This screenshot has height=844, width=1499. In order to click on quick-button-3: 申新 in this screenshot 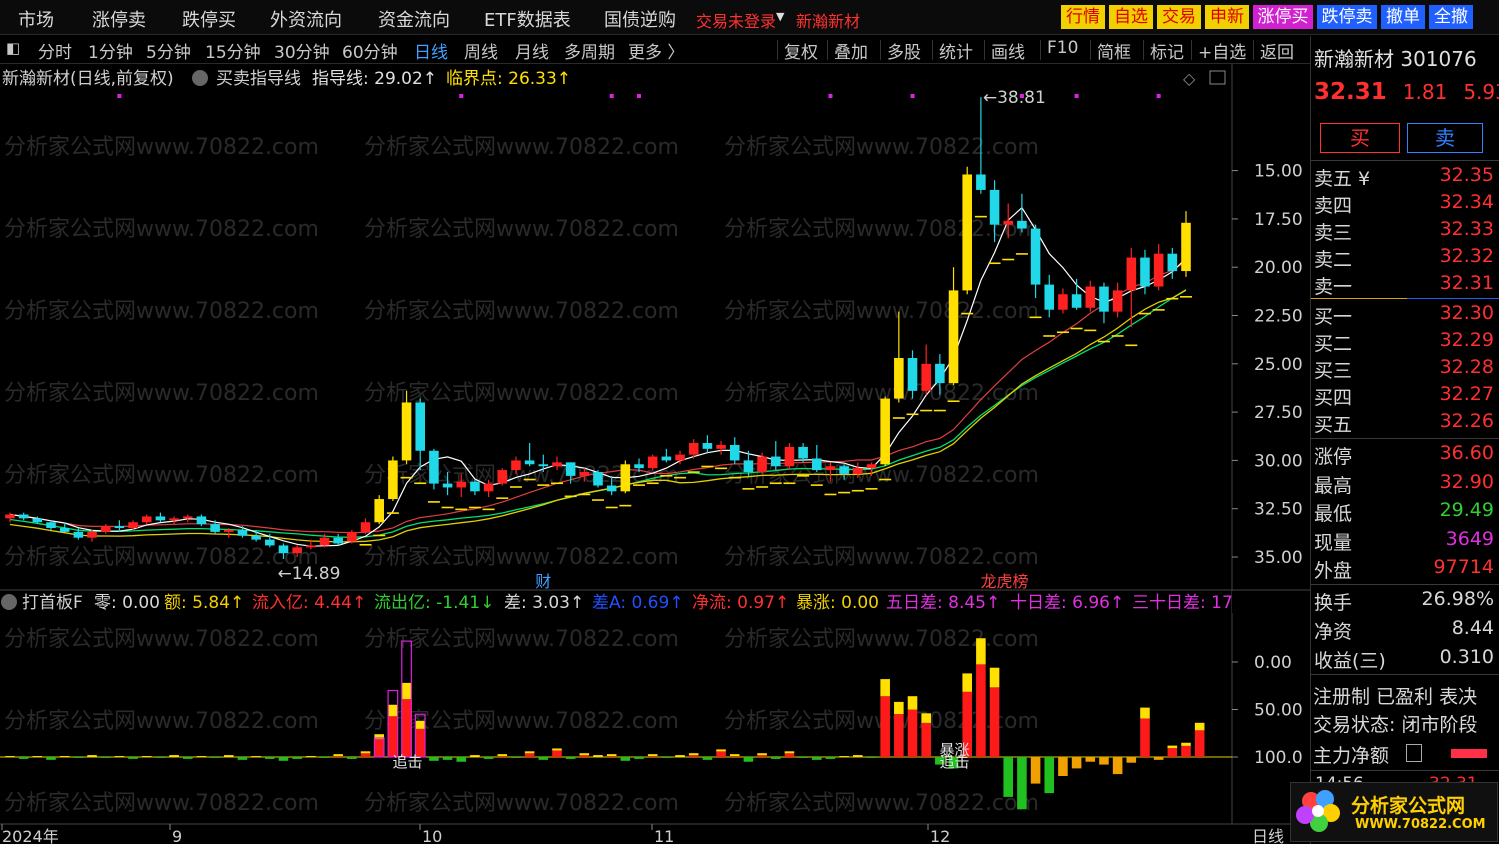, I will do `click(1227, 17)`.